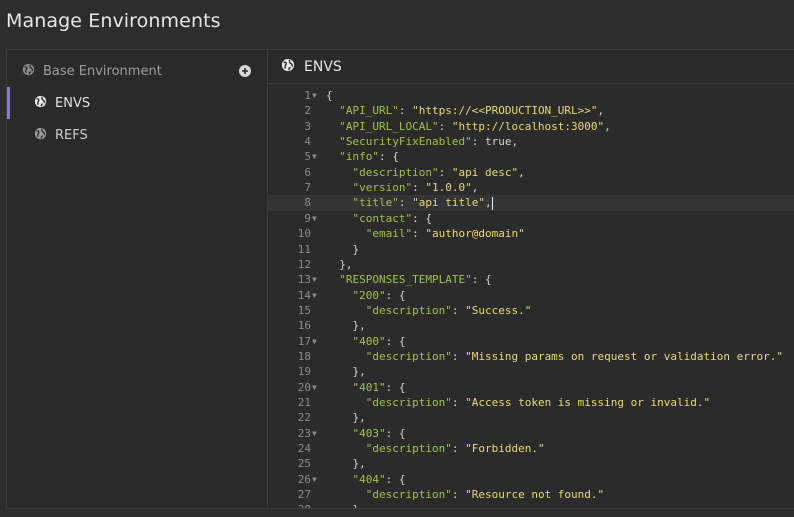  I want to click on code-text: "title": "api title",, so click(409, 202).